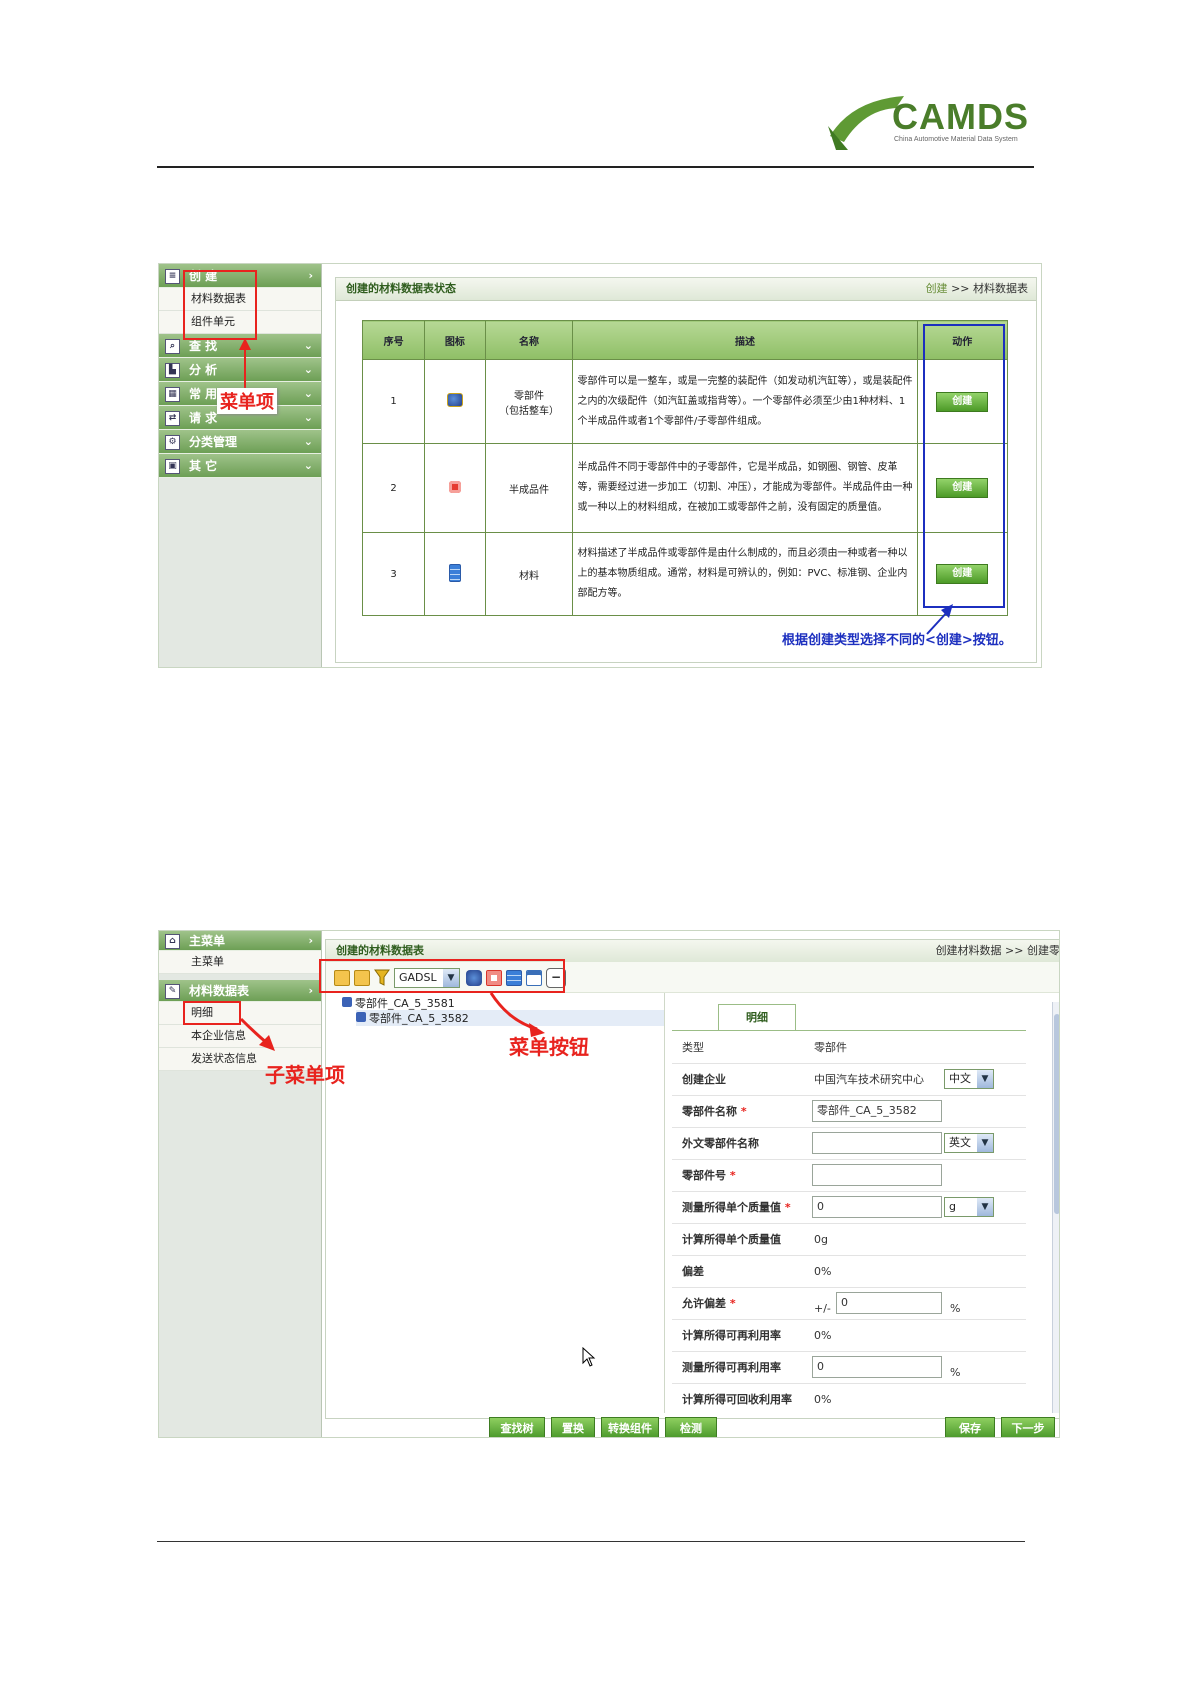  I want to click on replace-button: 置换, so click(573, 1427).